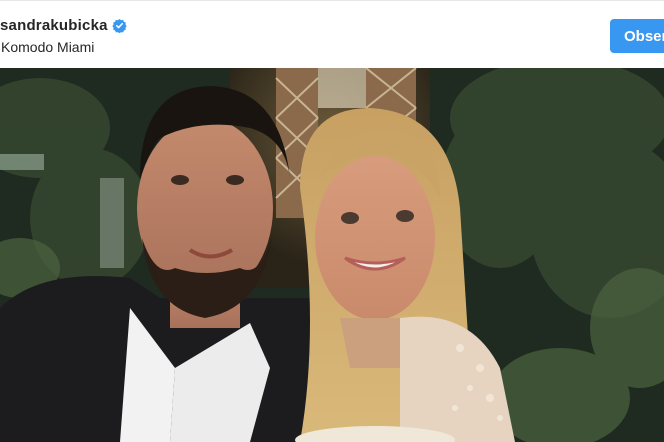  Describe the element at coordinates (119, 25) in the screenshot. I see `verified-badge-icon` at that location.